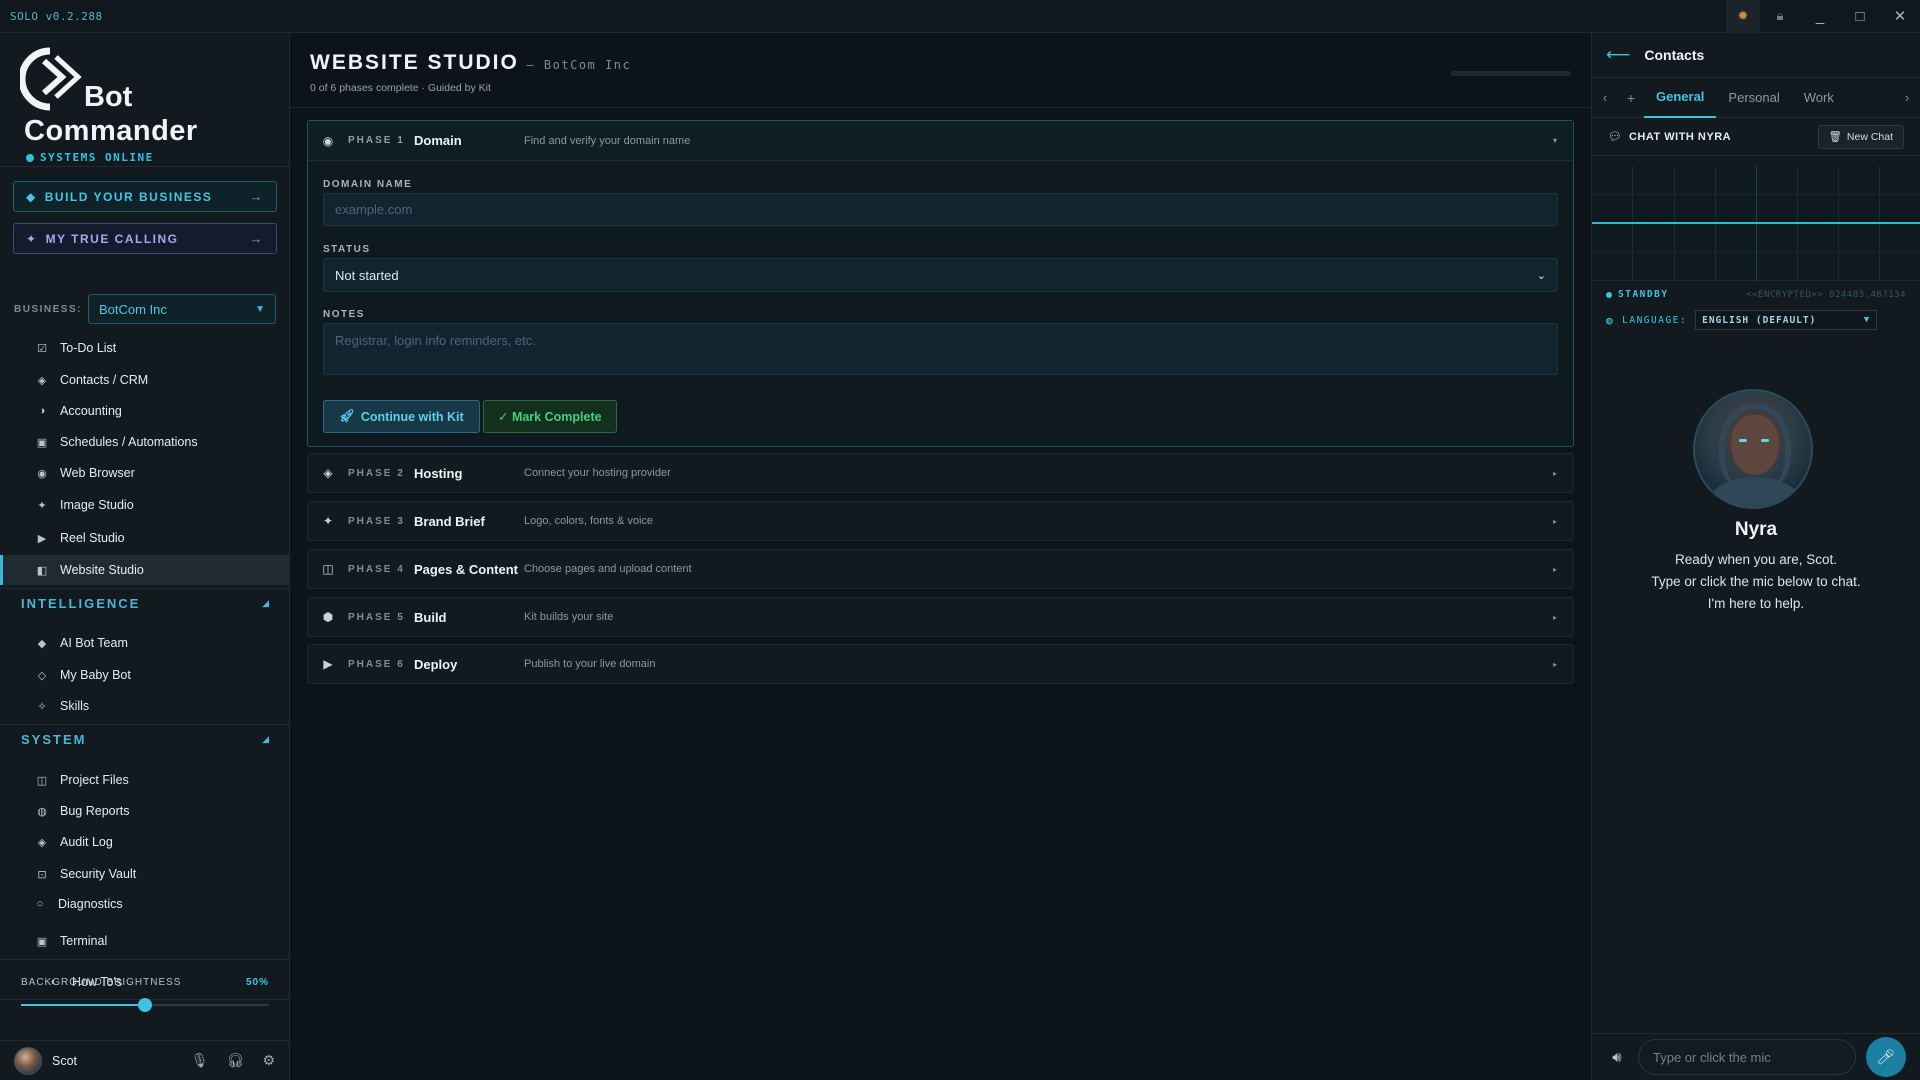 The height and width of the screenshot is (1080, 1920). Describe the element at coordinates (1617, 1057) in the screenshot. I see `speaker-icon: 🔊︎` at that location.